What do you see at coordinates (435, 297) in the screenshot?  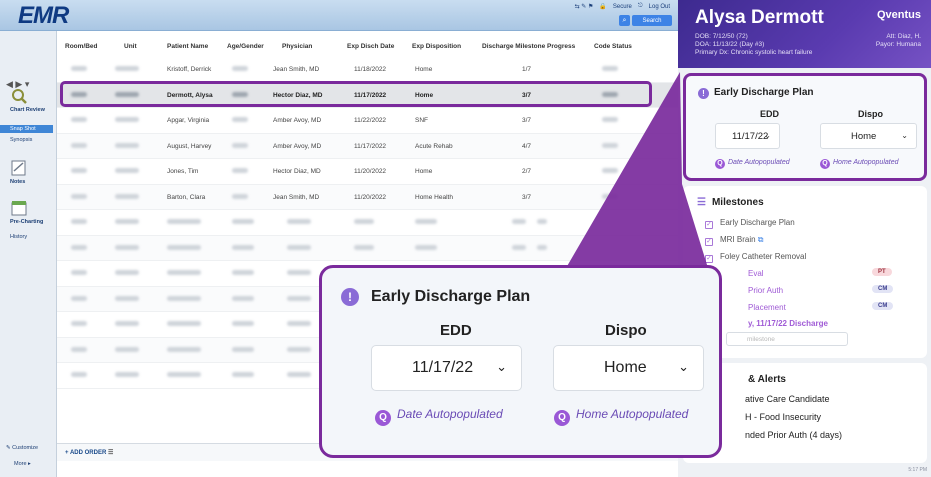 I see `zoom-discharge-plan-title: ! Early Discharge Plan` at bounding box center [435, 297].